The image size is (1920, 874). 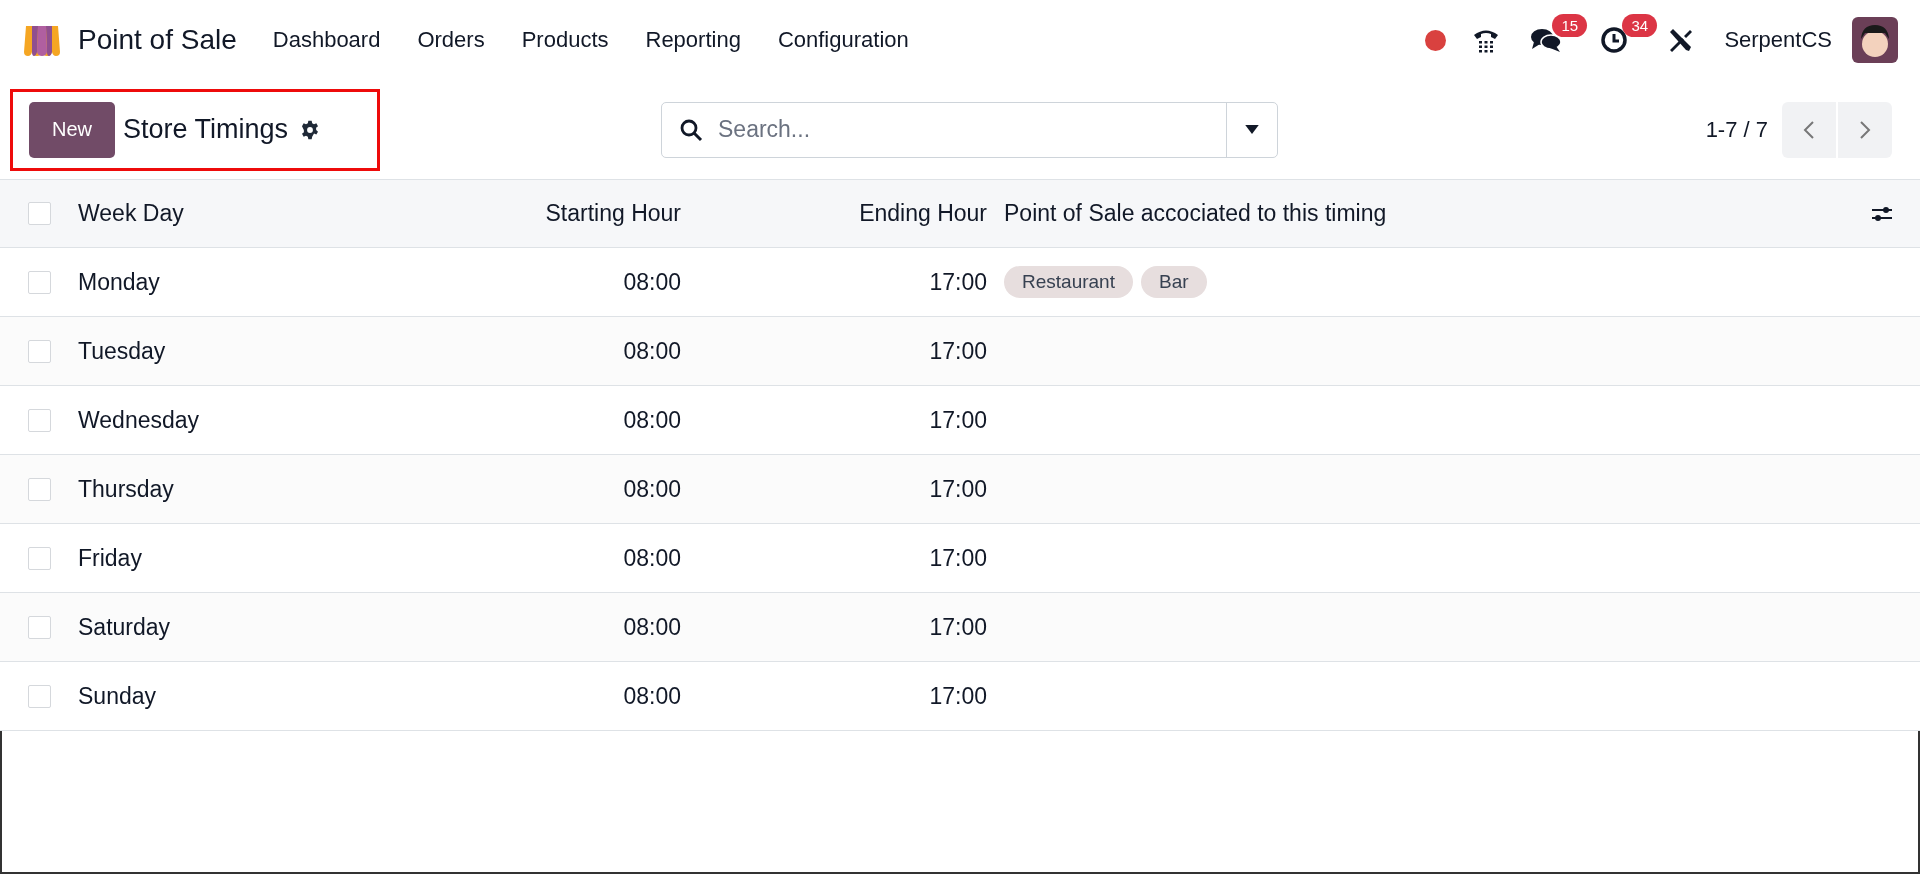 I want to click on caret-icon, so click(x=1252, y=129).